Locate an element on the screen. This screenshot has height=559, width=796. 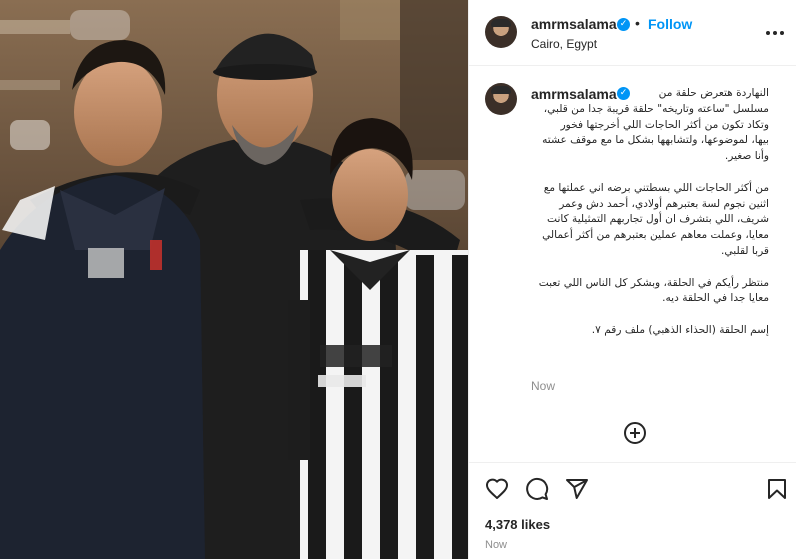
caption-line: النهاردة هتعرض حلقة من is located at coordinates (713, 93).